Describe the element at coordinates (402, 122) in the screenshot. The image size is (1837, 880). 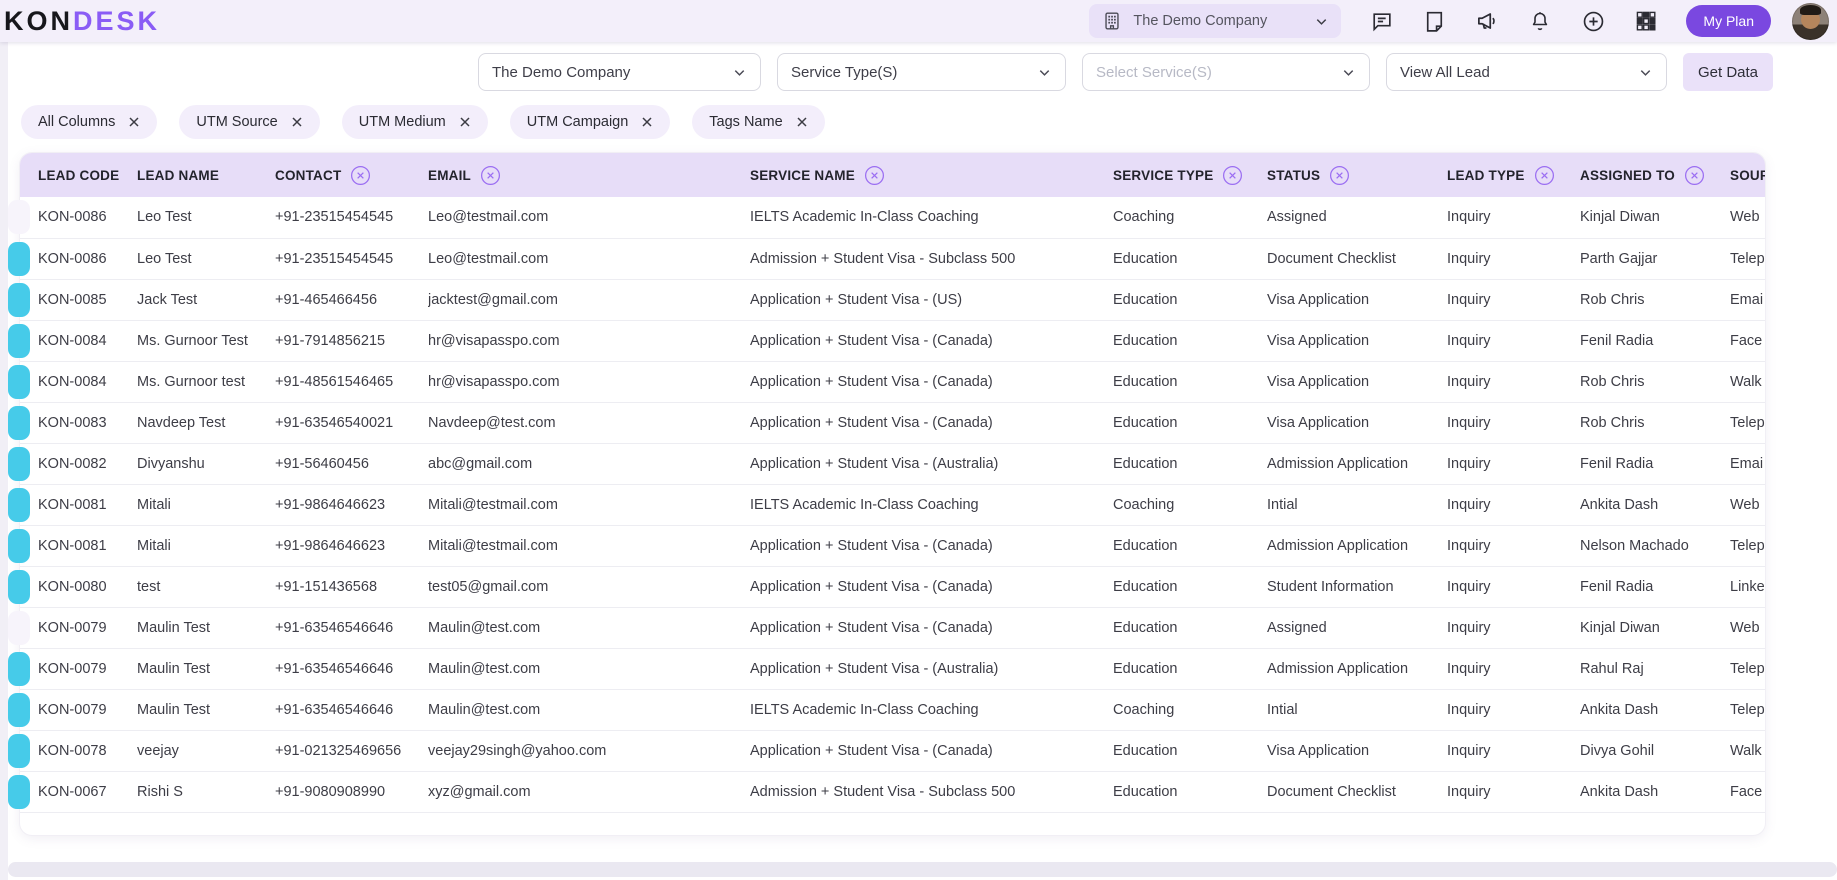
I see `chip-label: UTM Medium` at that location.